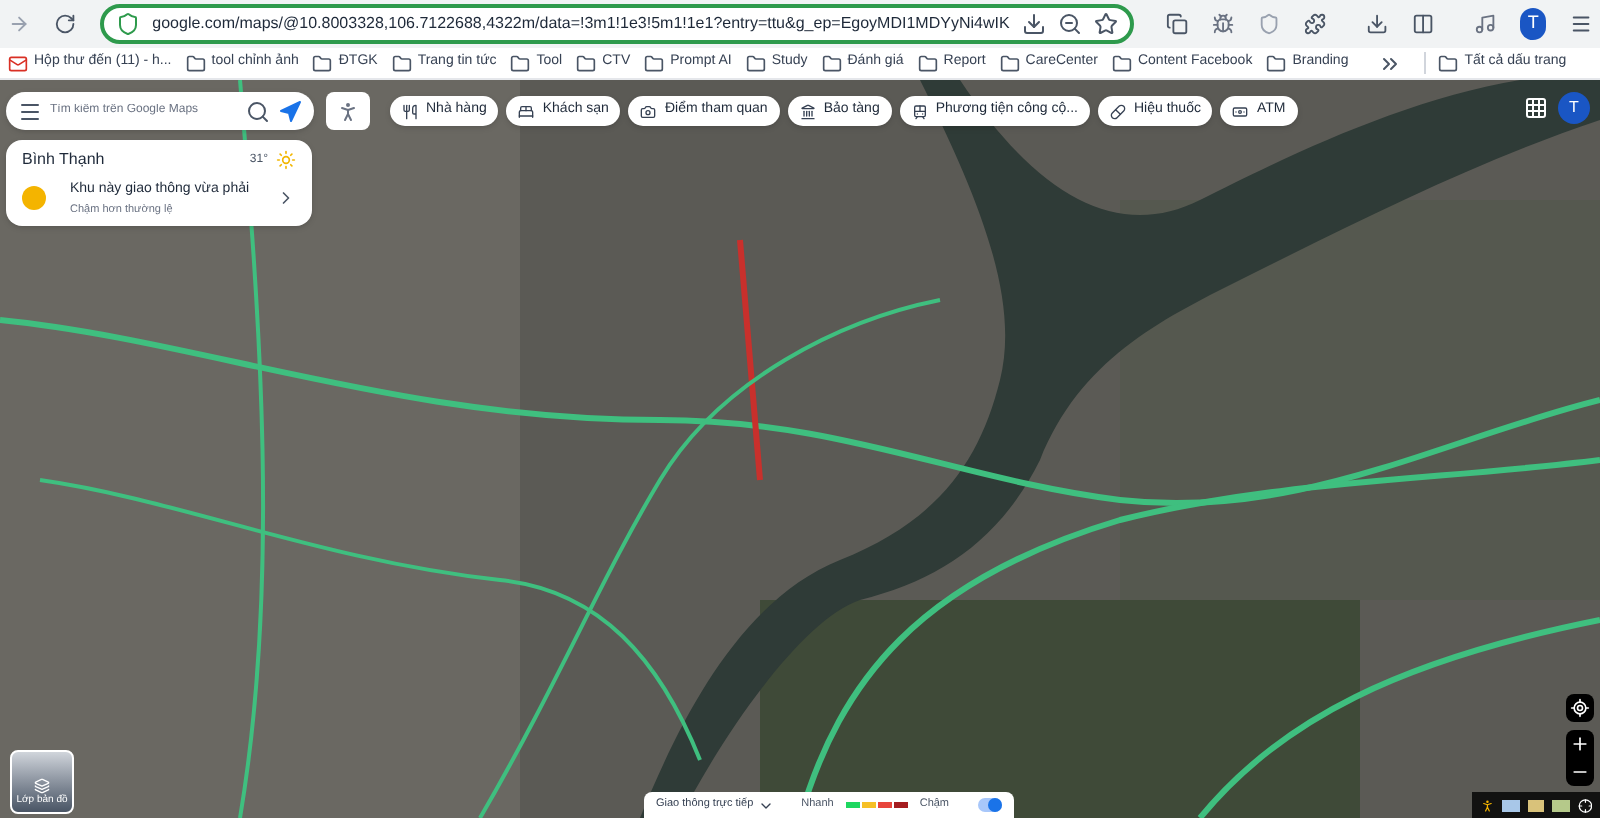 The width and height of the screenshot is (1600, 818). What do you see at coordinates (989, 805) in the screenshot?
I see `traffic-toggle` at bounding box center [989, 805].